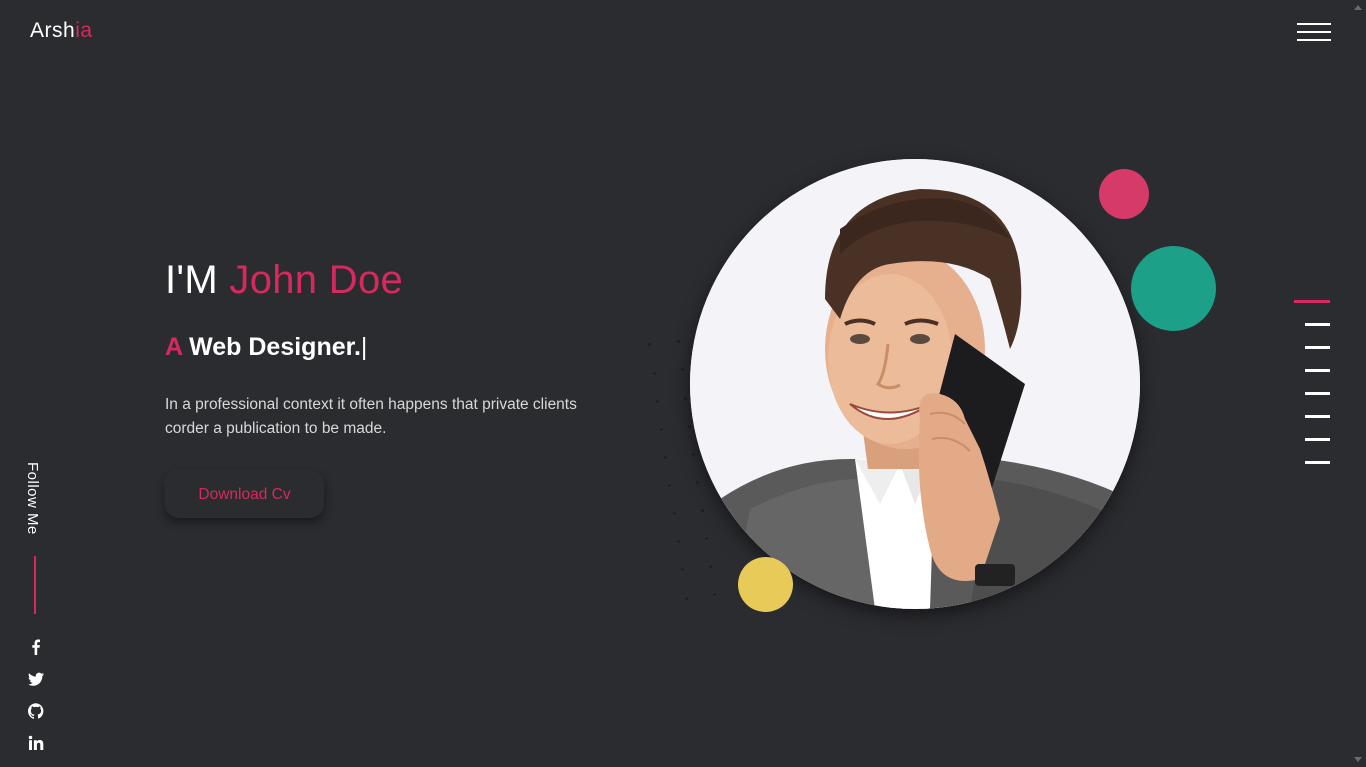 This screenshot has width=1366, height=767. I want to click on facebook-link, so click(36, 647).